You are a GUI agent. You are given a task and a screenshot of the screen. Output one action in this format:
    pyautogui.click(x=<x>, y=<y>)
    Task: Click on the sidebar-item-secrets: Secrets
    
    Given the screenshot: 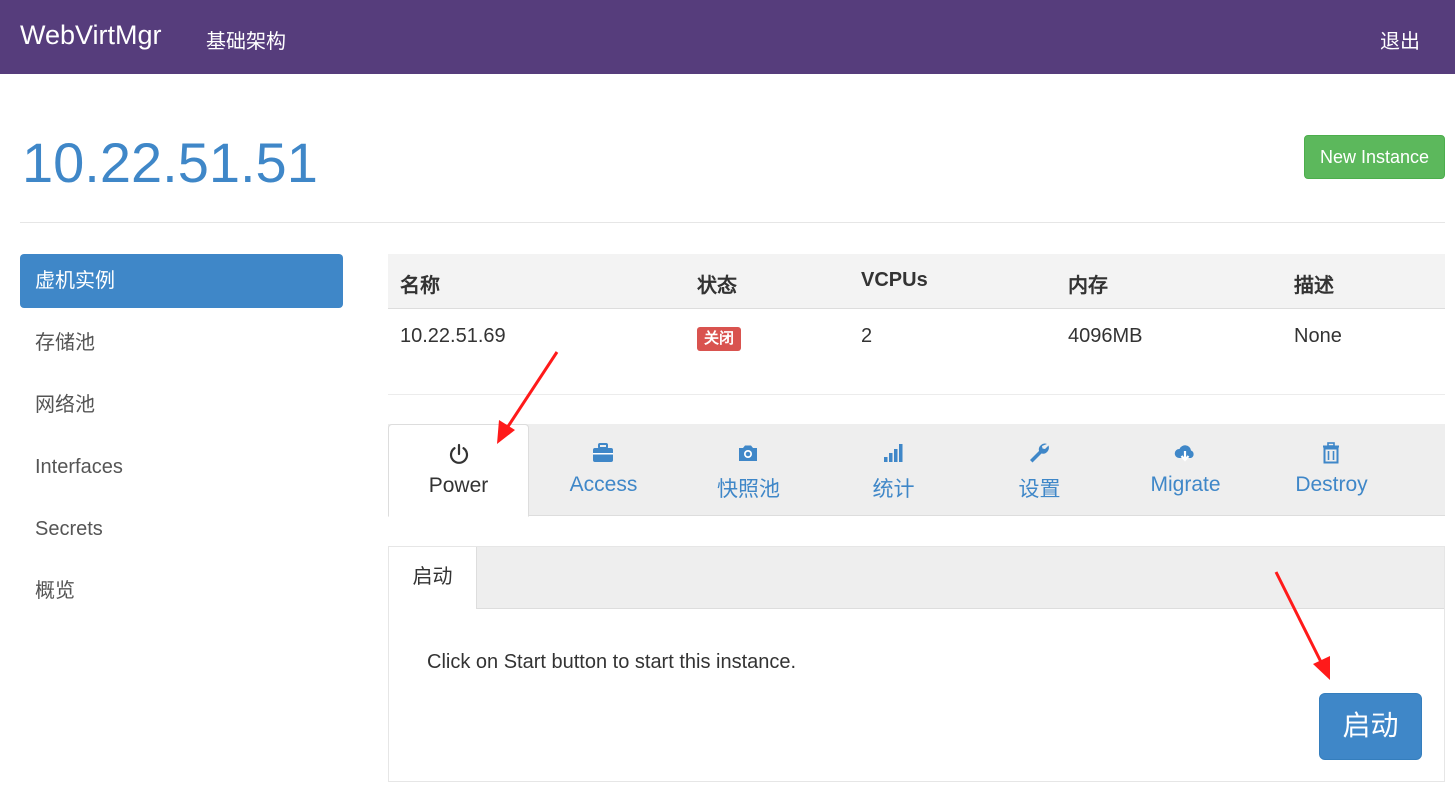 What is the action you would take?
    pyautogui.click(x=181, y=529)
    